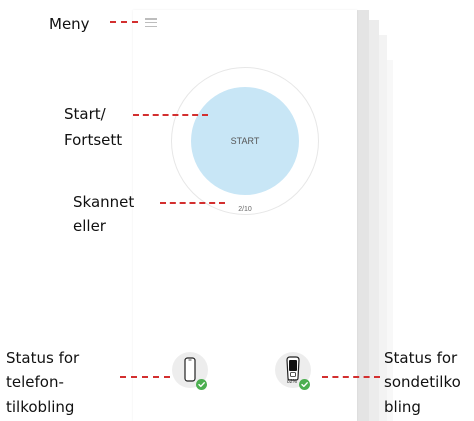 The image size is (474, 421). What do you see at coordinates (351, 377) in the screenshot?
I see `callout-line-probe-status` at bounding box center [351, 377].